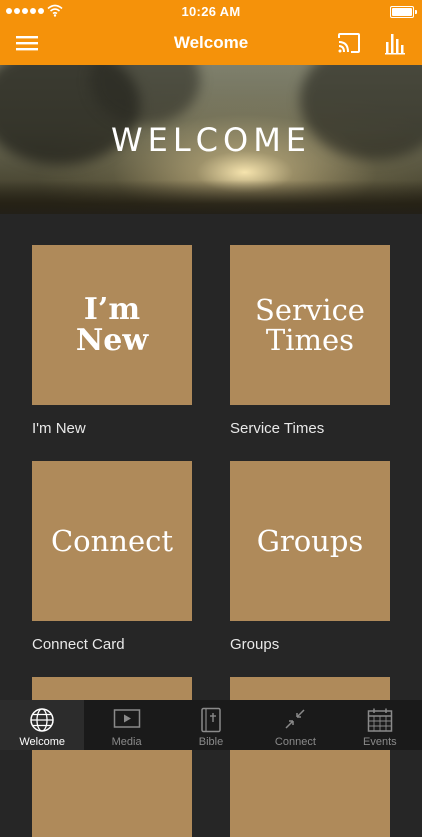  I want to click on tab-label: Media, so click(126, 742).